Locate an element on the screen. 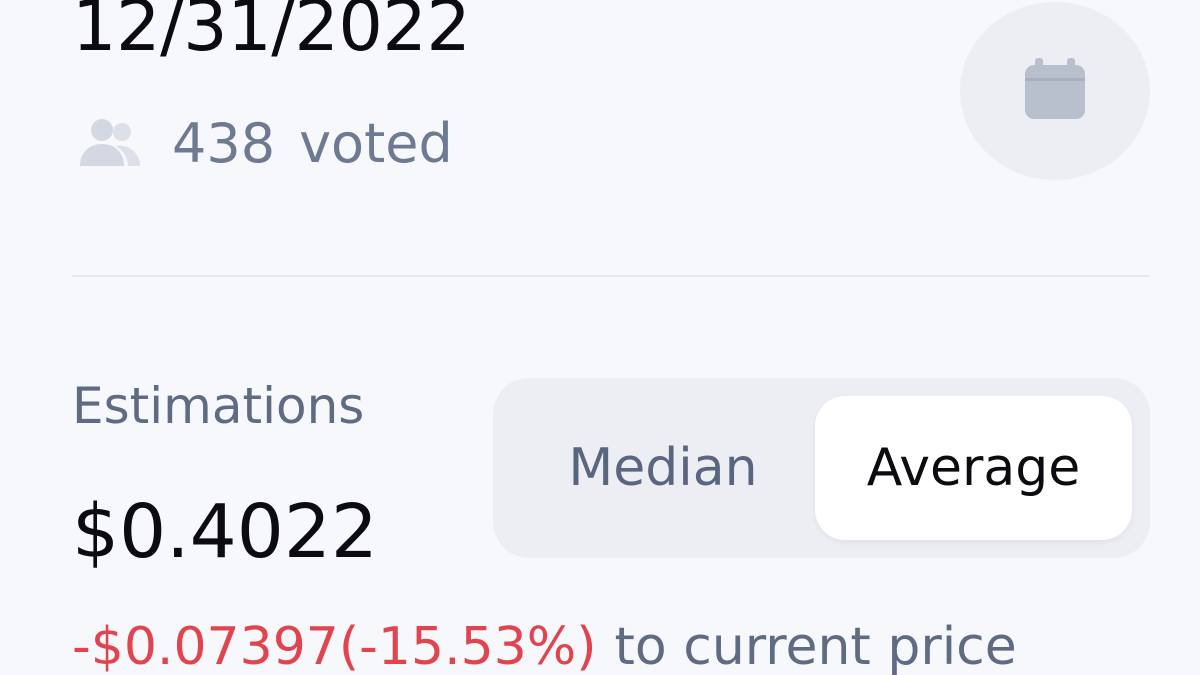  voted-label: voted is located at coordinates (376, 143).